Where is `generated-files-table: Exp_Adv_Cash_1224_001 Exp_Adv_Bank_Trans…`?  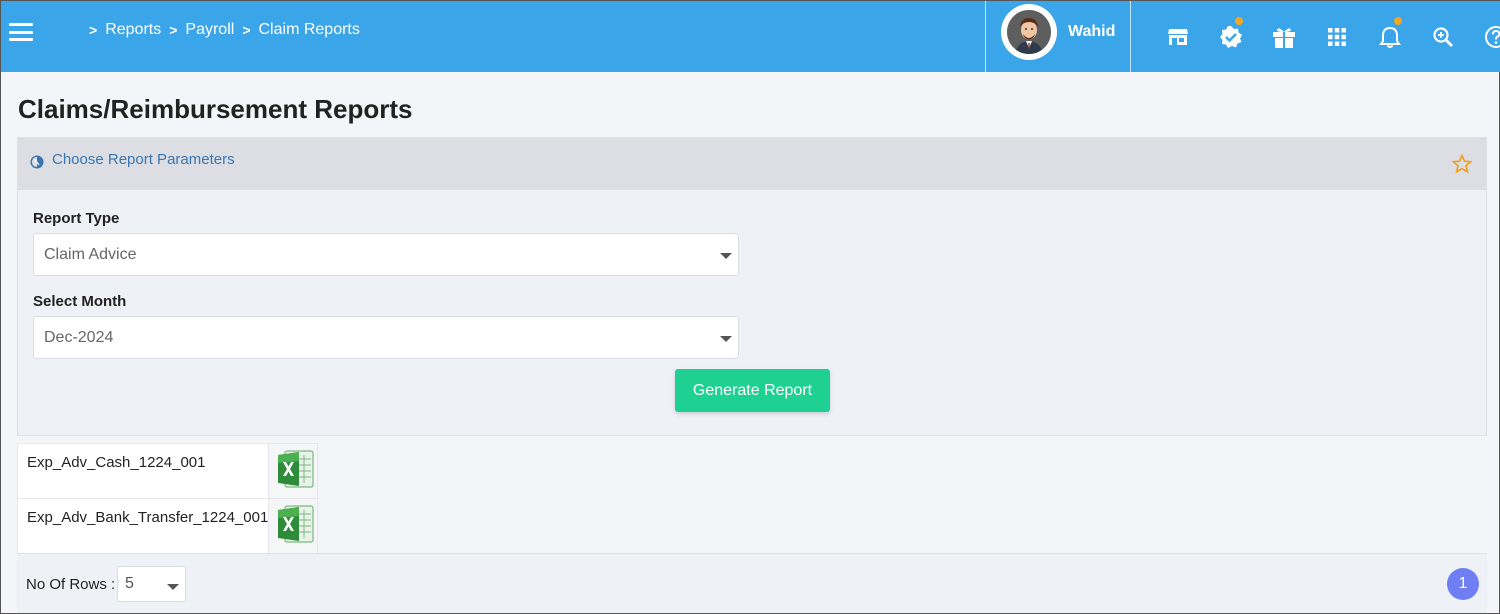 generated-files-table: Exp_Adv_Cash_1224_001 Exp_Adv_Bank_Trans… is located at coordinates (167, 498).